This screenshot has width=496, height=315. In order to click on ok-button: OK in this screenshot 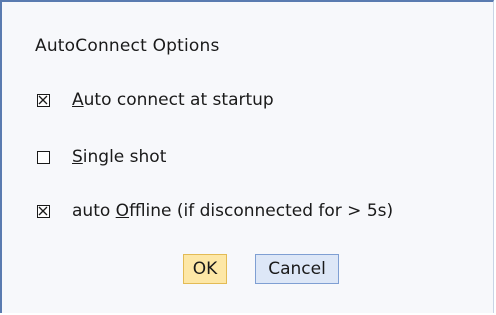, I will do `click(205, 269)`.